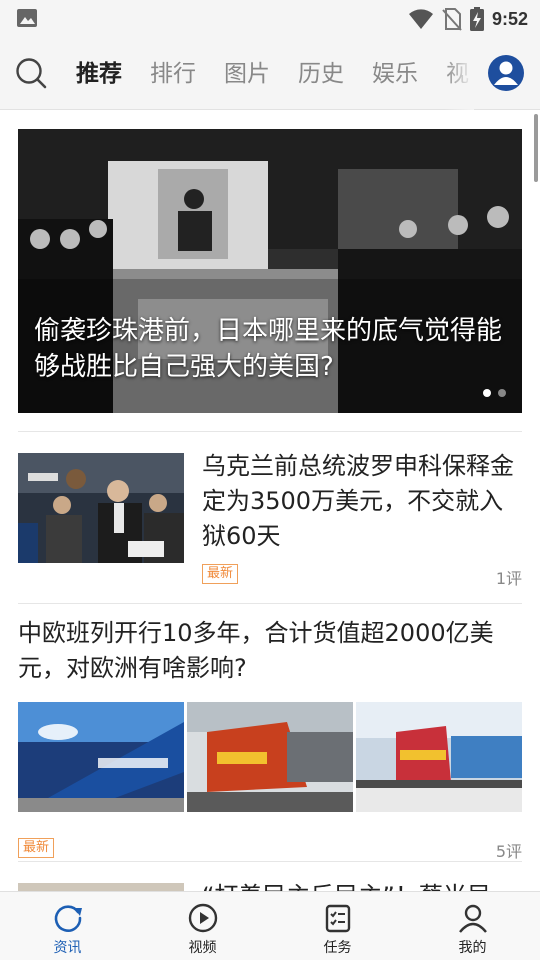 The width and height of the screenshot is (540, 960). I want to click on status-time: 9:52, so click(509, 18).